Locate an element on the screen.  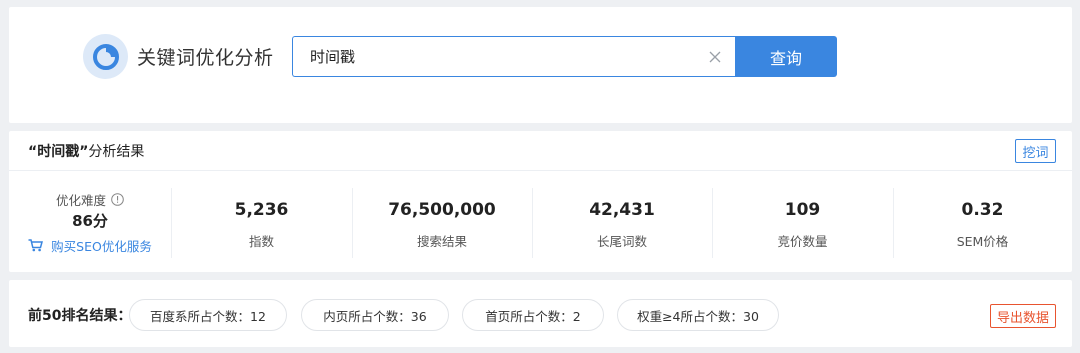
metric-value: 76,500,000 is located at coordinates (442, 210).